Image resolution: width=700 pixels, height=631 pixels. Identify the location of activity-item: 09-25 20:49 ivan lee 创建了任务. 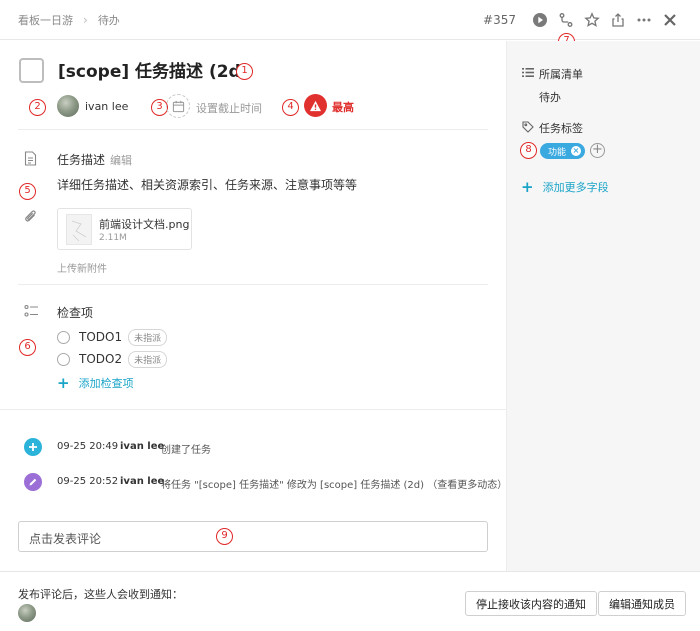
(253, 447).